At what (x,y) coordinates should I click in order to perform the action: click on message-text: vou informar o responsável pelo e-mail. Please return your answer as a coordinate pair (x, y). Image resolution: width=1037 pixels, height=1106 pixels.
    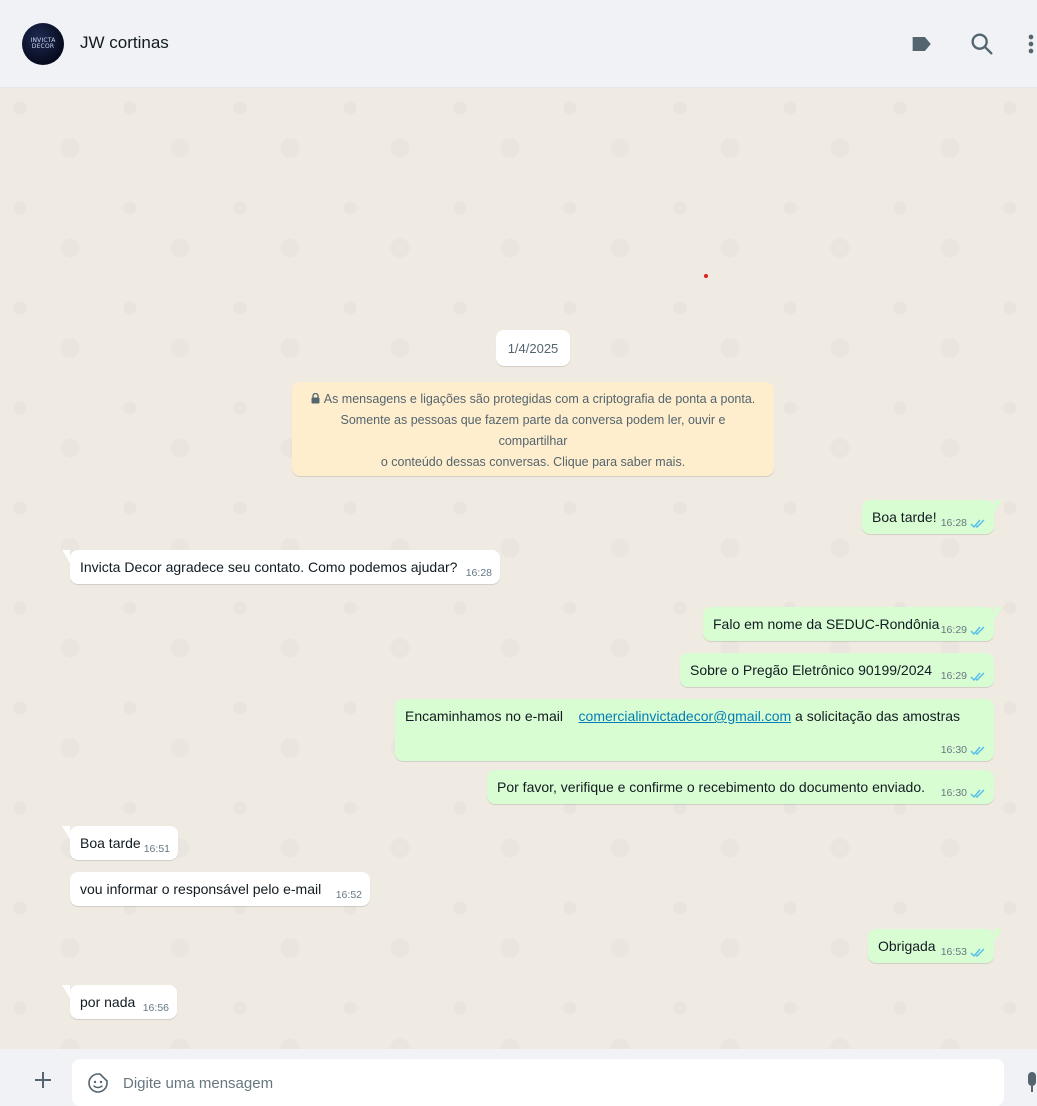
    Looking at the image, I should click on (201, 889).